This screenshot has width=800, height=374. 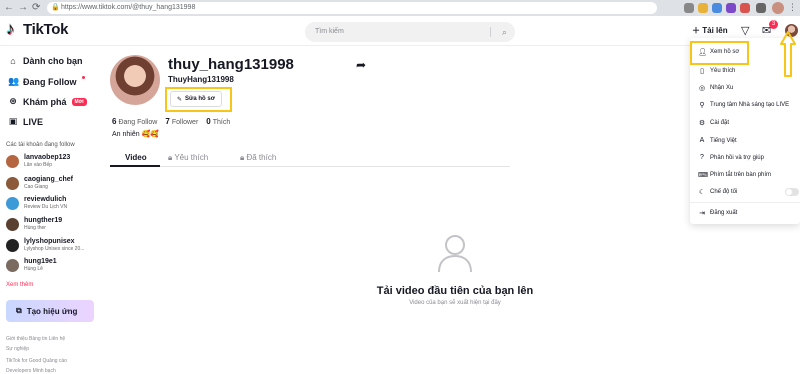 I want to click on nav-label: Đang Follow, so click(x=50, y=81).